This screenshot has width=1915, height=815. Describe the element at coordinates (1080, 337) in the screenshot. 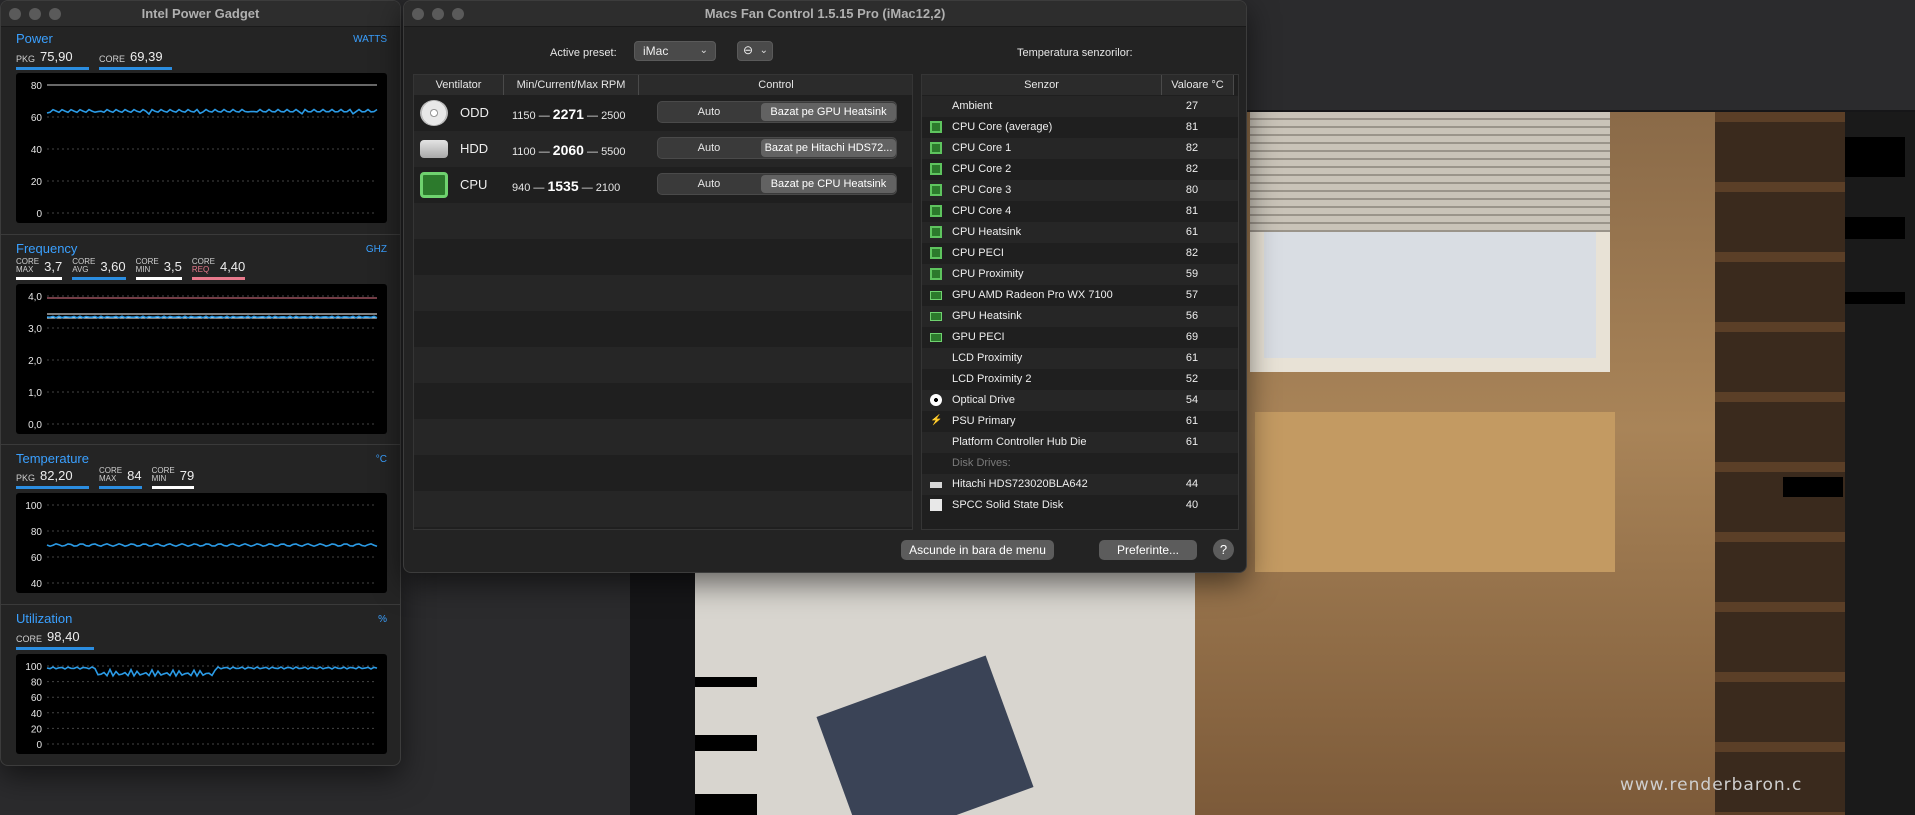

I see `sensor-row: GPU PECI 69` at that location.